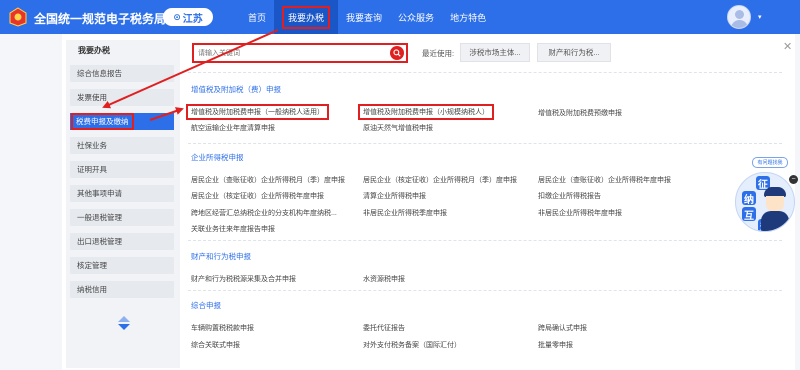 This screenshot has height=370, width=800. What do you see at coordinates (604, 180) in the screenshot?
I see `link-cit-audit-annual: 居民企业（查账征收）企业所得税年度申报` at bounding box center [604, 180].